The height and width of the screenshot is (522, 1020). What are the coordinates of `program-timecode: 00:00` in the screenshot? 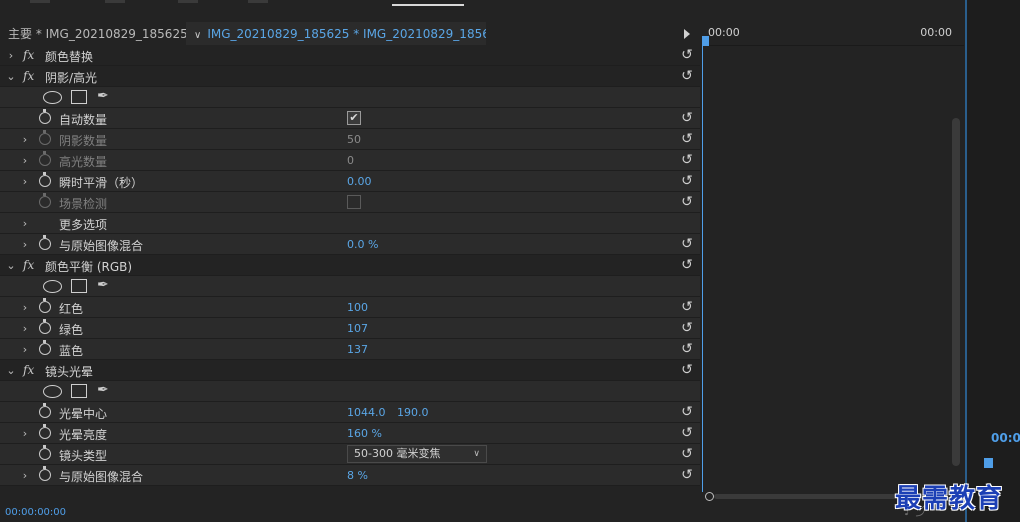 It's located at (1005, 438).